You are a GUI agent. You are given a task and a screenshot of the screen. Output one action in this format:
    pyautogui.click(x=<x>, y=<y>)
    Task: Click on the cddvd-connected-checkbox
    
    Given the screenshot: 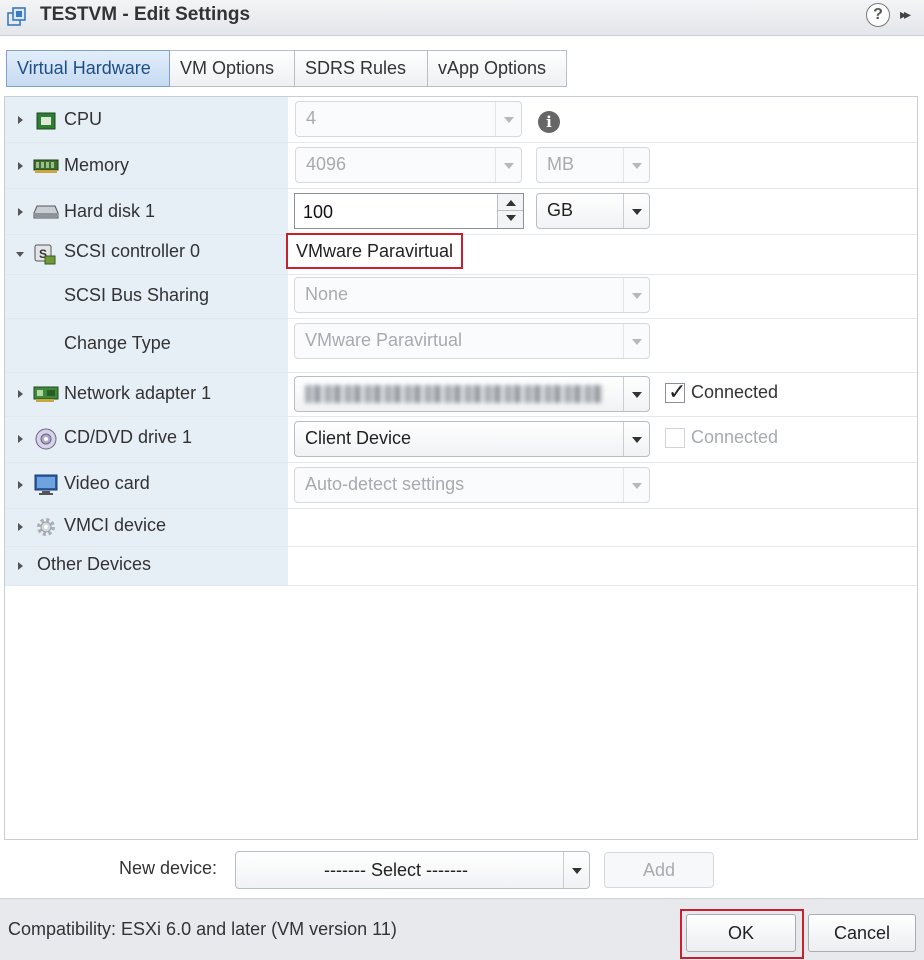 What is the action you would take?
    pyautogui.click(x=675, y=438)
    